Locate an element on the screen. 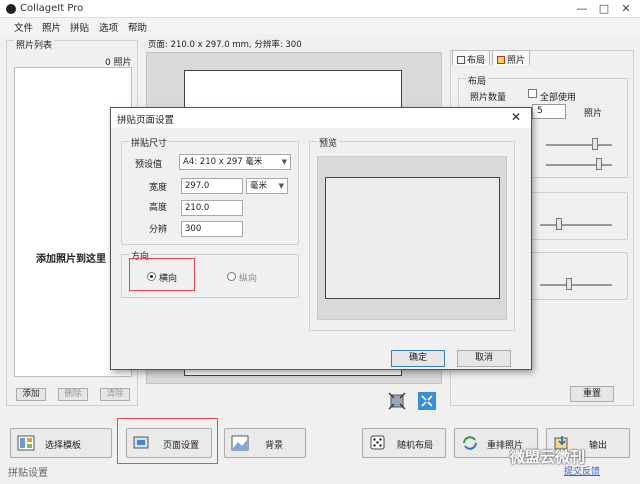  menu-options: 选项 is located at coordinates (108, 27).